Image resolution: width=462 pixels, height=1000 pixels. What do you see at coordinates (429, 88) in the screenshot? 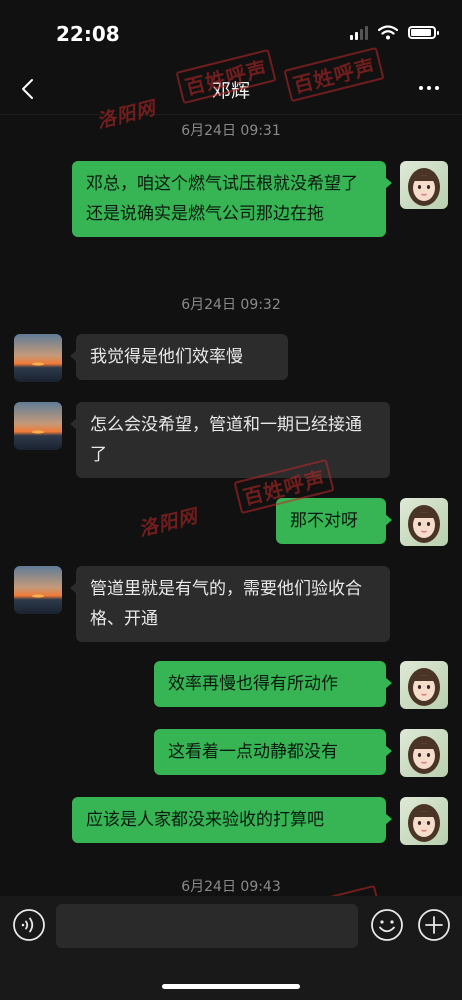
I see `more-dots-icon` at bounding box center [429, 88].